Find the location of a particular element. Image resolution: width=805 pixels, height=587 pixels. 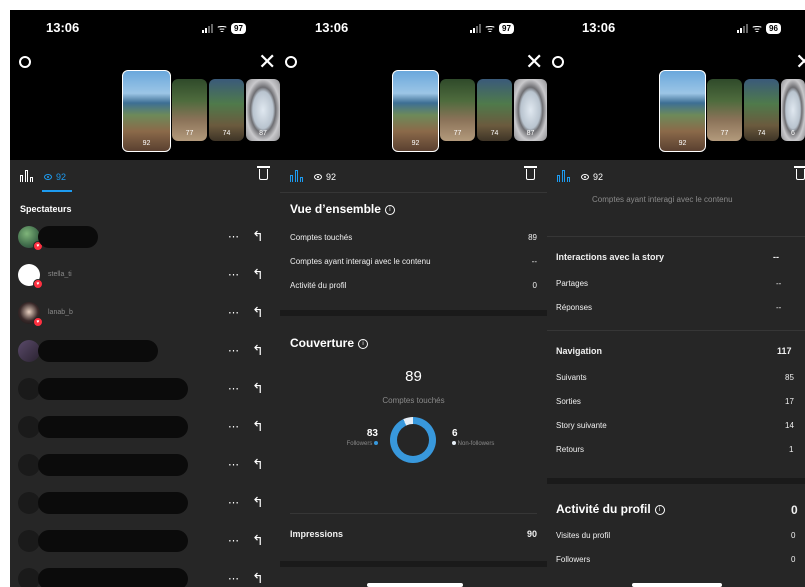

signal-icon is located at coordinates (475, 28).